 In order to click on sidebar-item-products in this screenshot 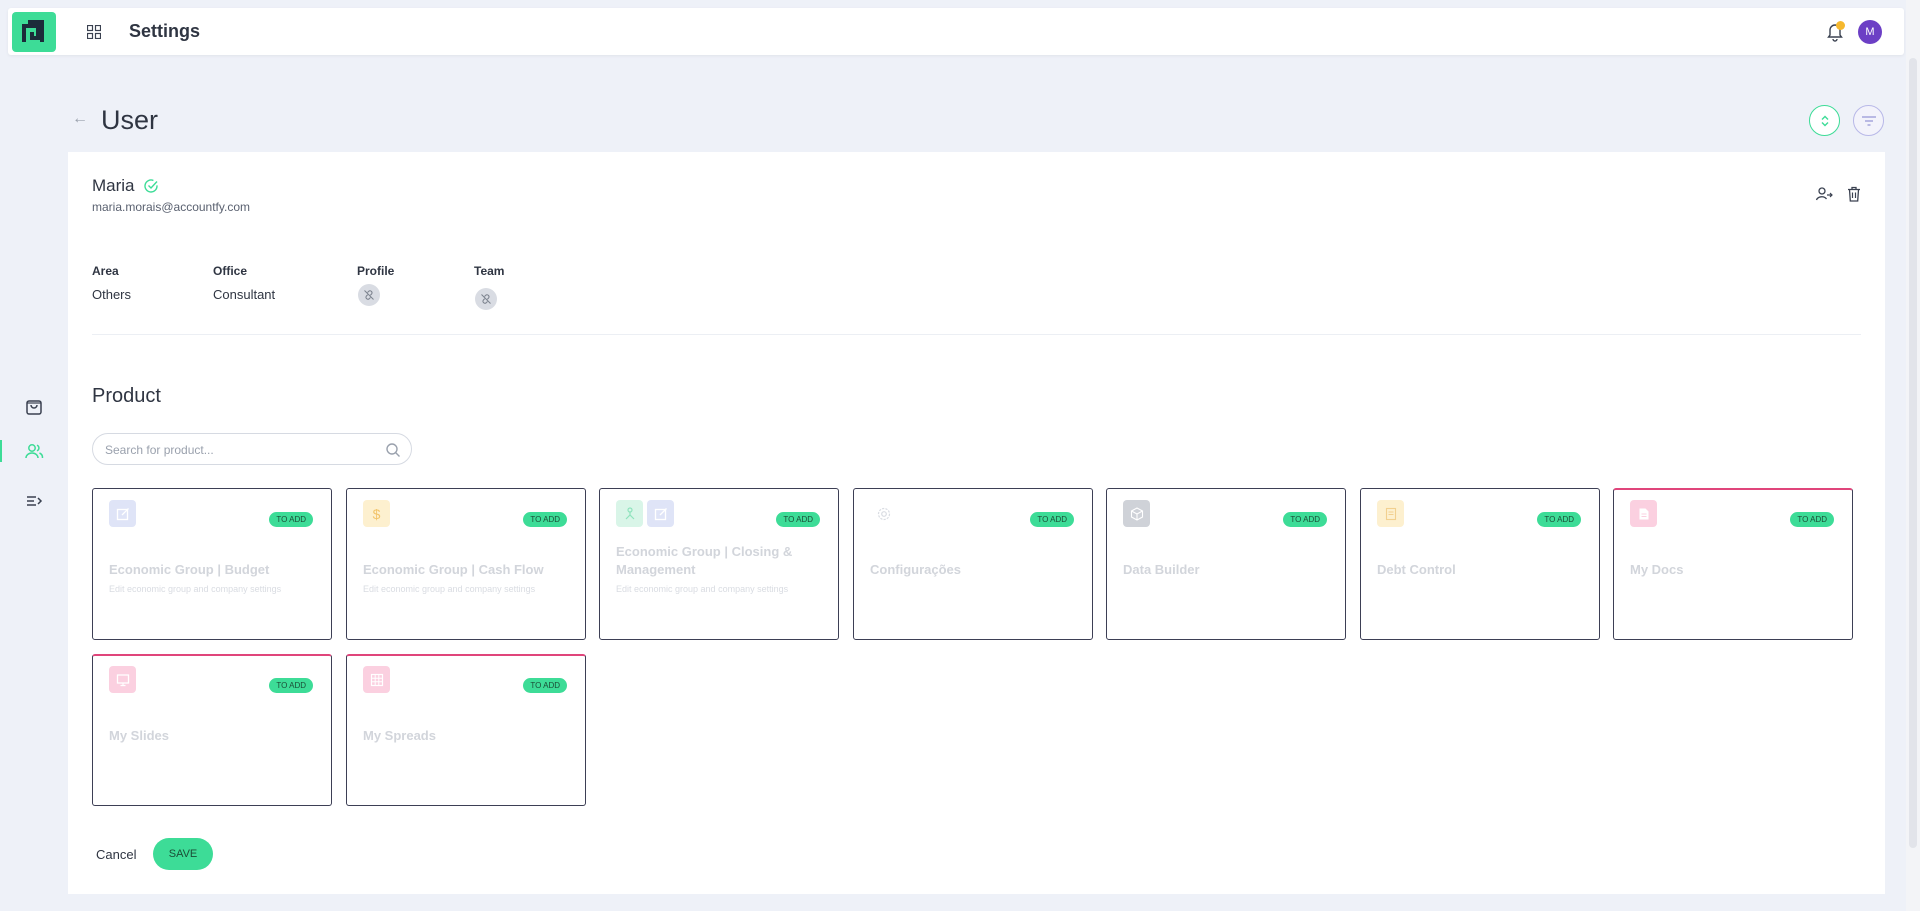, I will do `click(34, 406)`.